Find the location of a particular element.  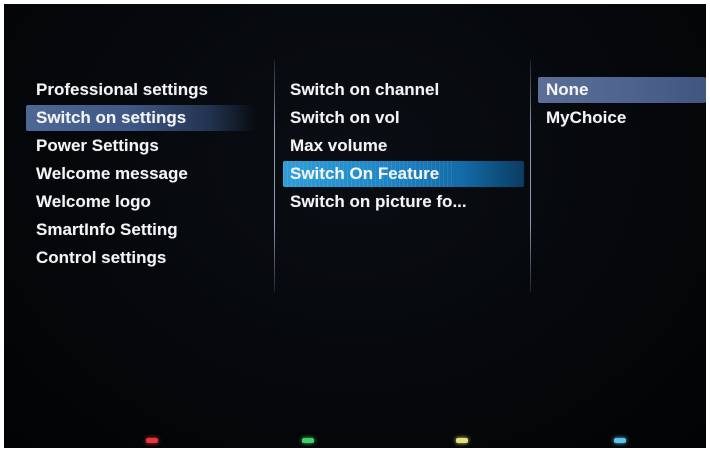

menu-item-control-settings: Control settings is located at coordinates (141, 258).